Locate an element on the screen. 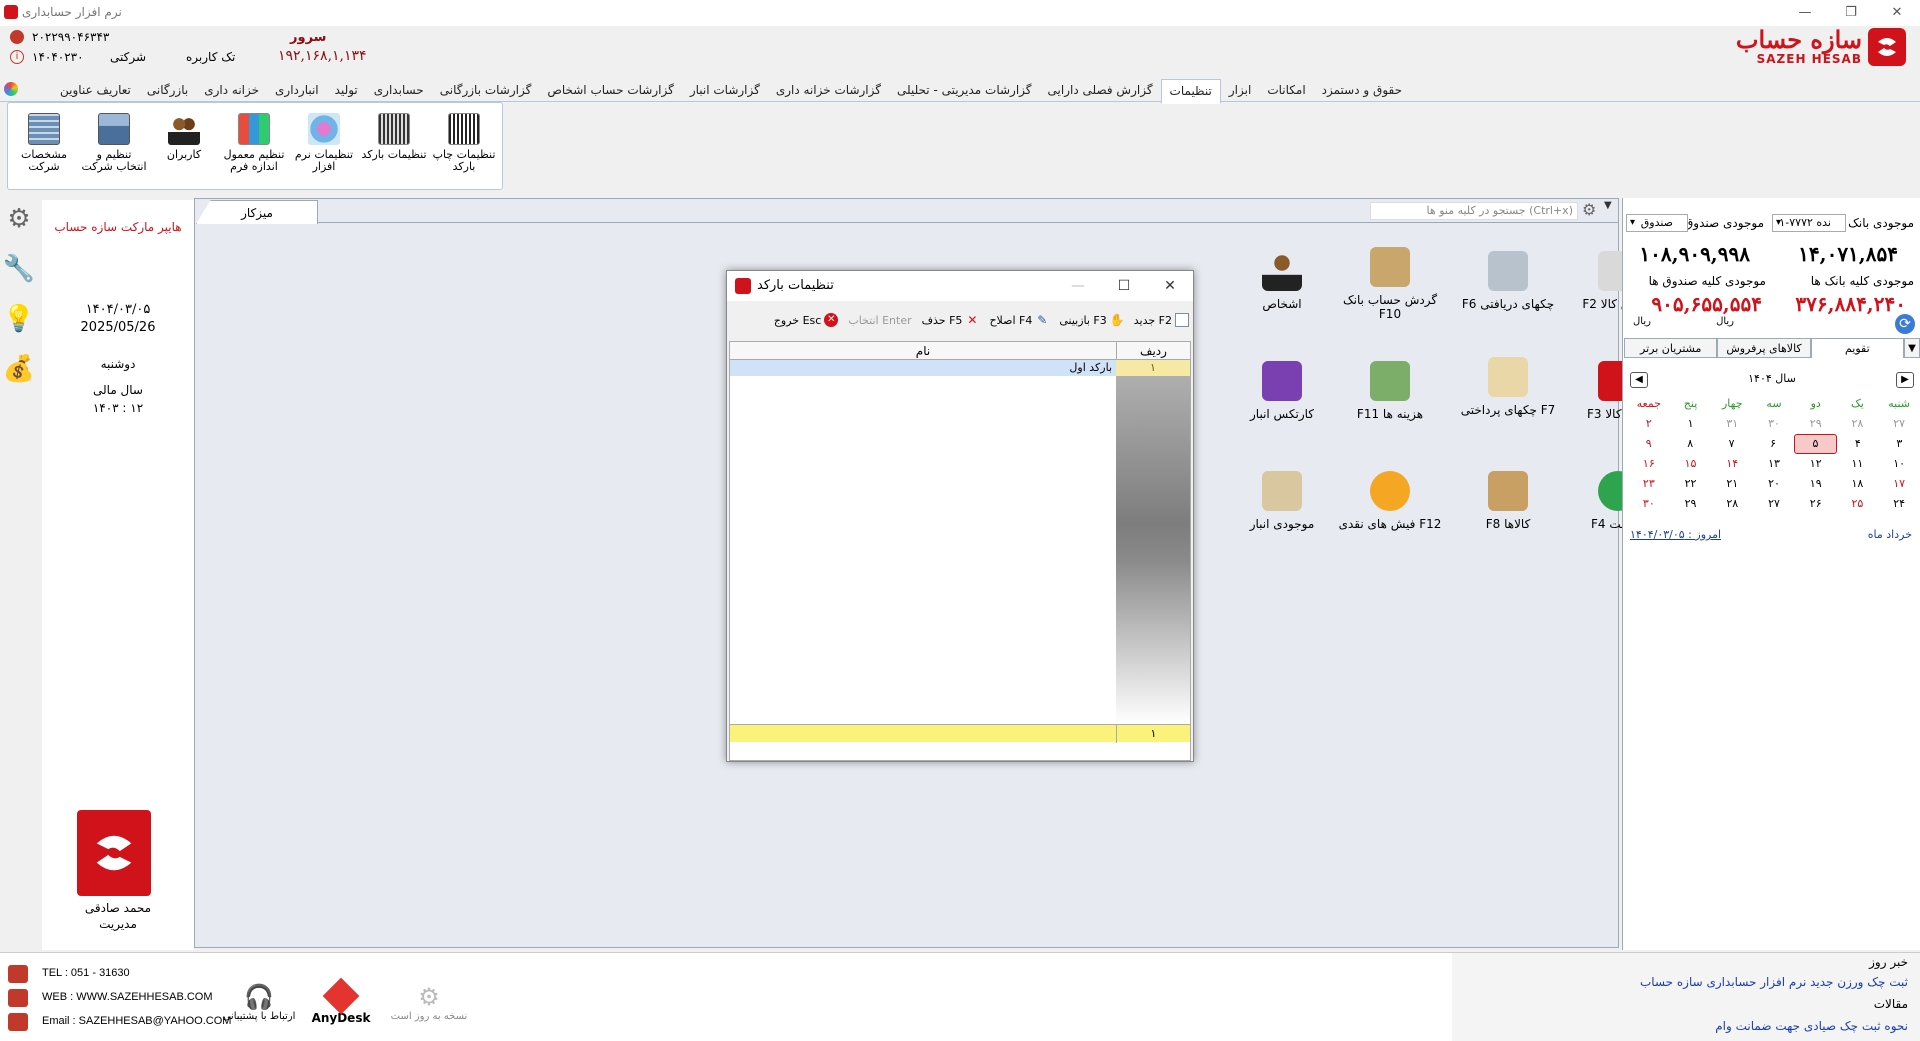  select-button: انتخاب Enter is located at coordinates (879, 320).